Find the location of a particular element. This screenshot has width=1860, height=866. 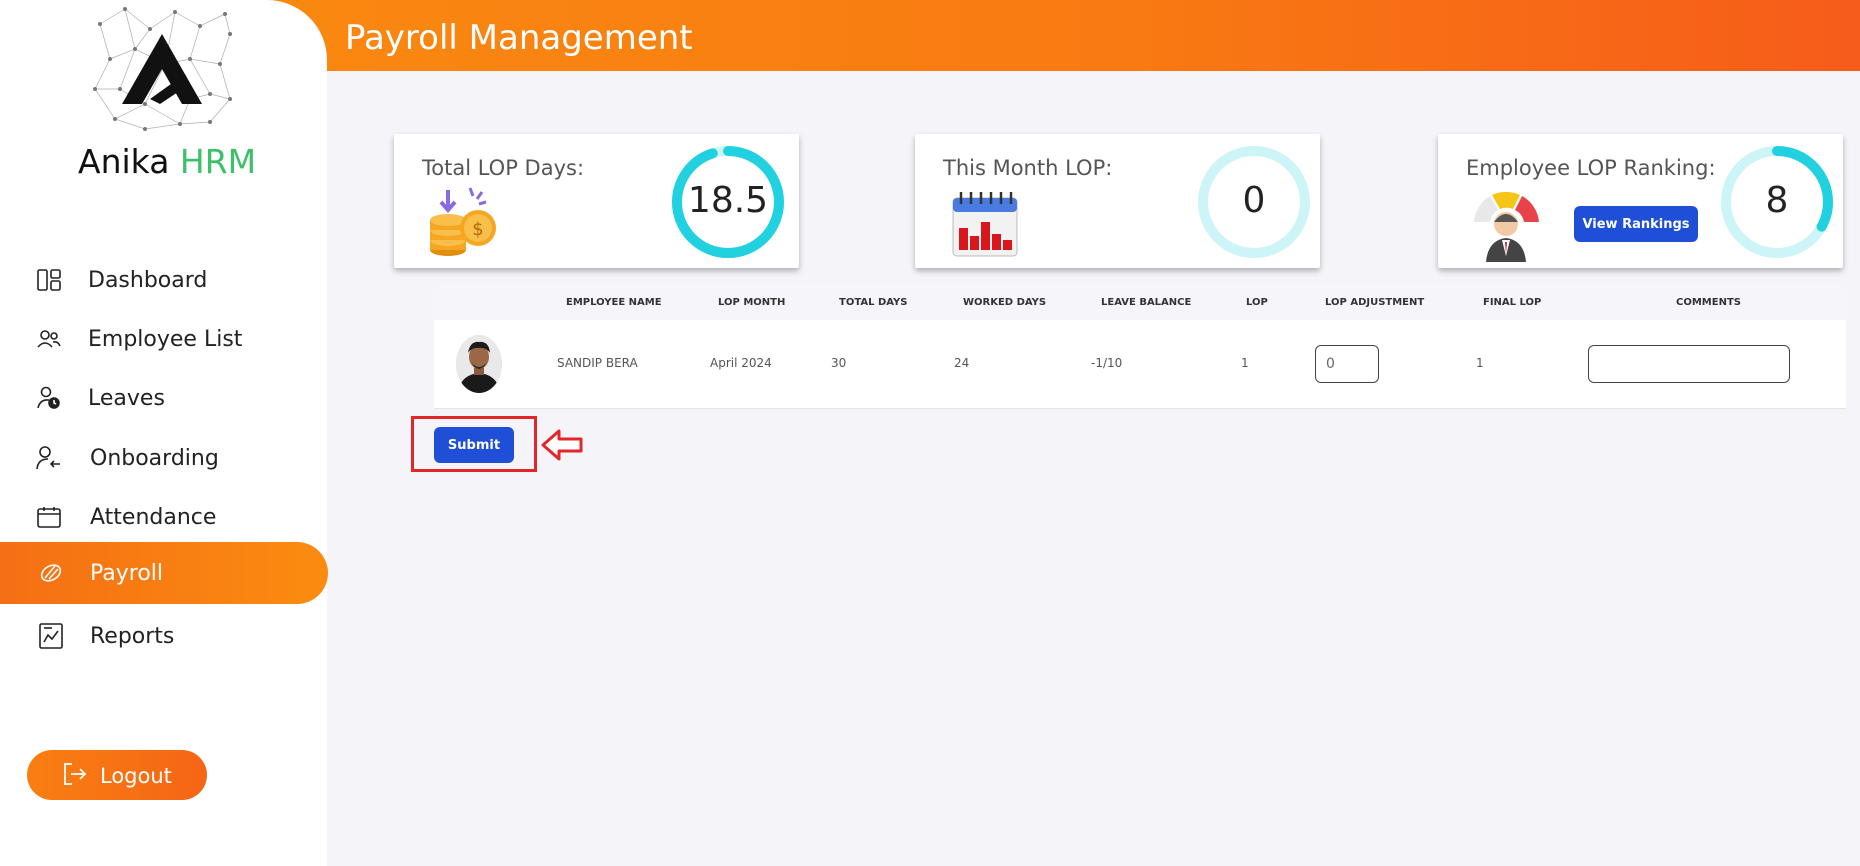

sidebar-item-reports: Reports is located at coordinates (163, 636).